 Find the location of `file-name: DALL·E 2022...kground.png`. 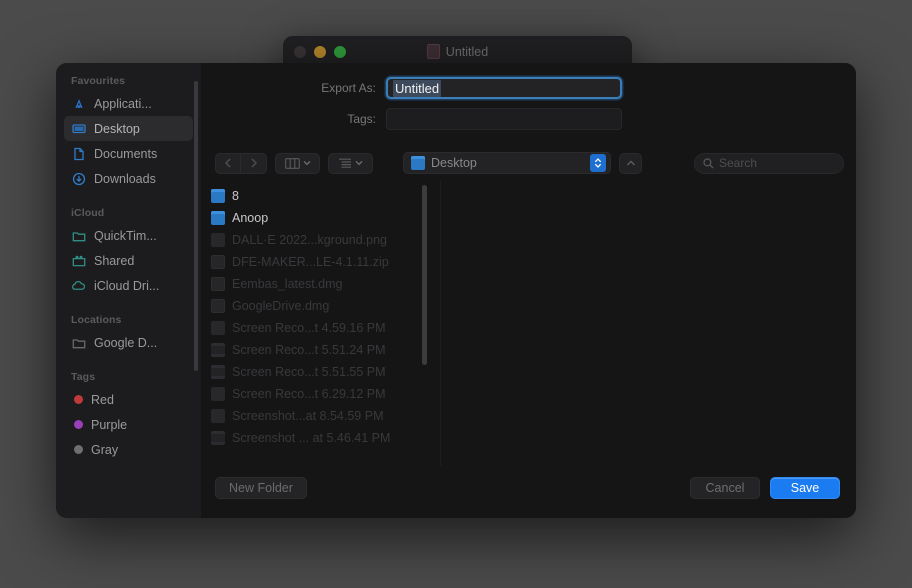

file-name: DALL·E 2022...kground.png is located at coordinates (309, 240).